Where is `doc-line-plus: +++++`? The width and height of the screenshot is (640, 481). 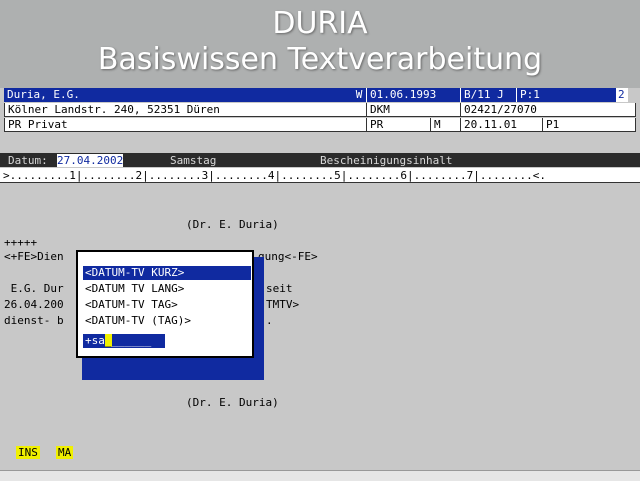
doc-line-plus: +++++ is located at coordinates (21, 242).